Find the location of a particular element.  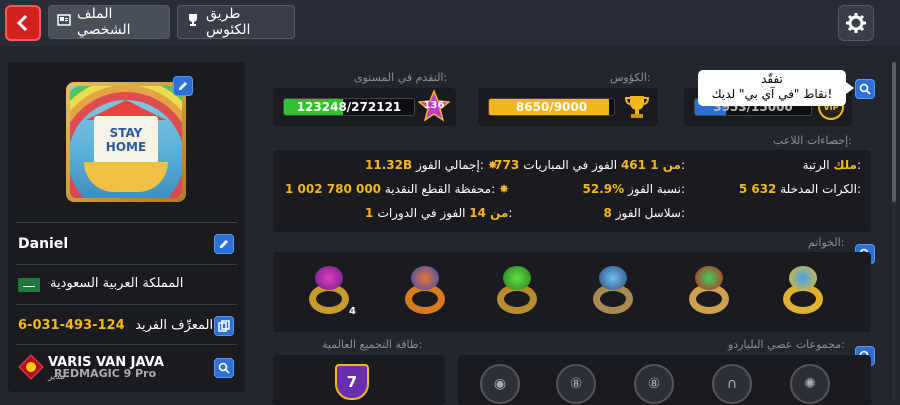

stat-win-rate: 52.9% نسبة الفوز: is located at coordinates (634, 189).